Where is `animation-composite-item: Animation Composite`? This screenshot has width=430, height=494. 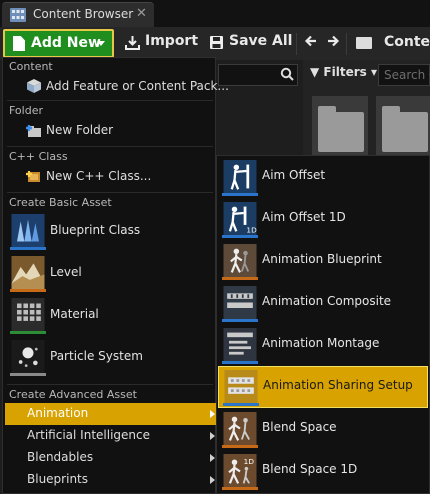 animation-composite-item: Animation Composite is located at coordinates (323, 303).